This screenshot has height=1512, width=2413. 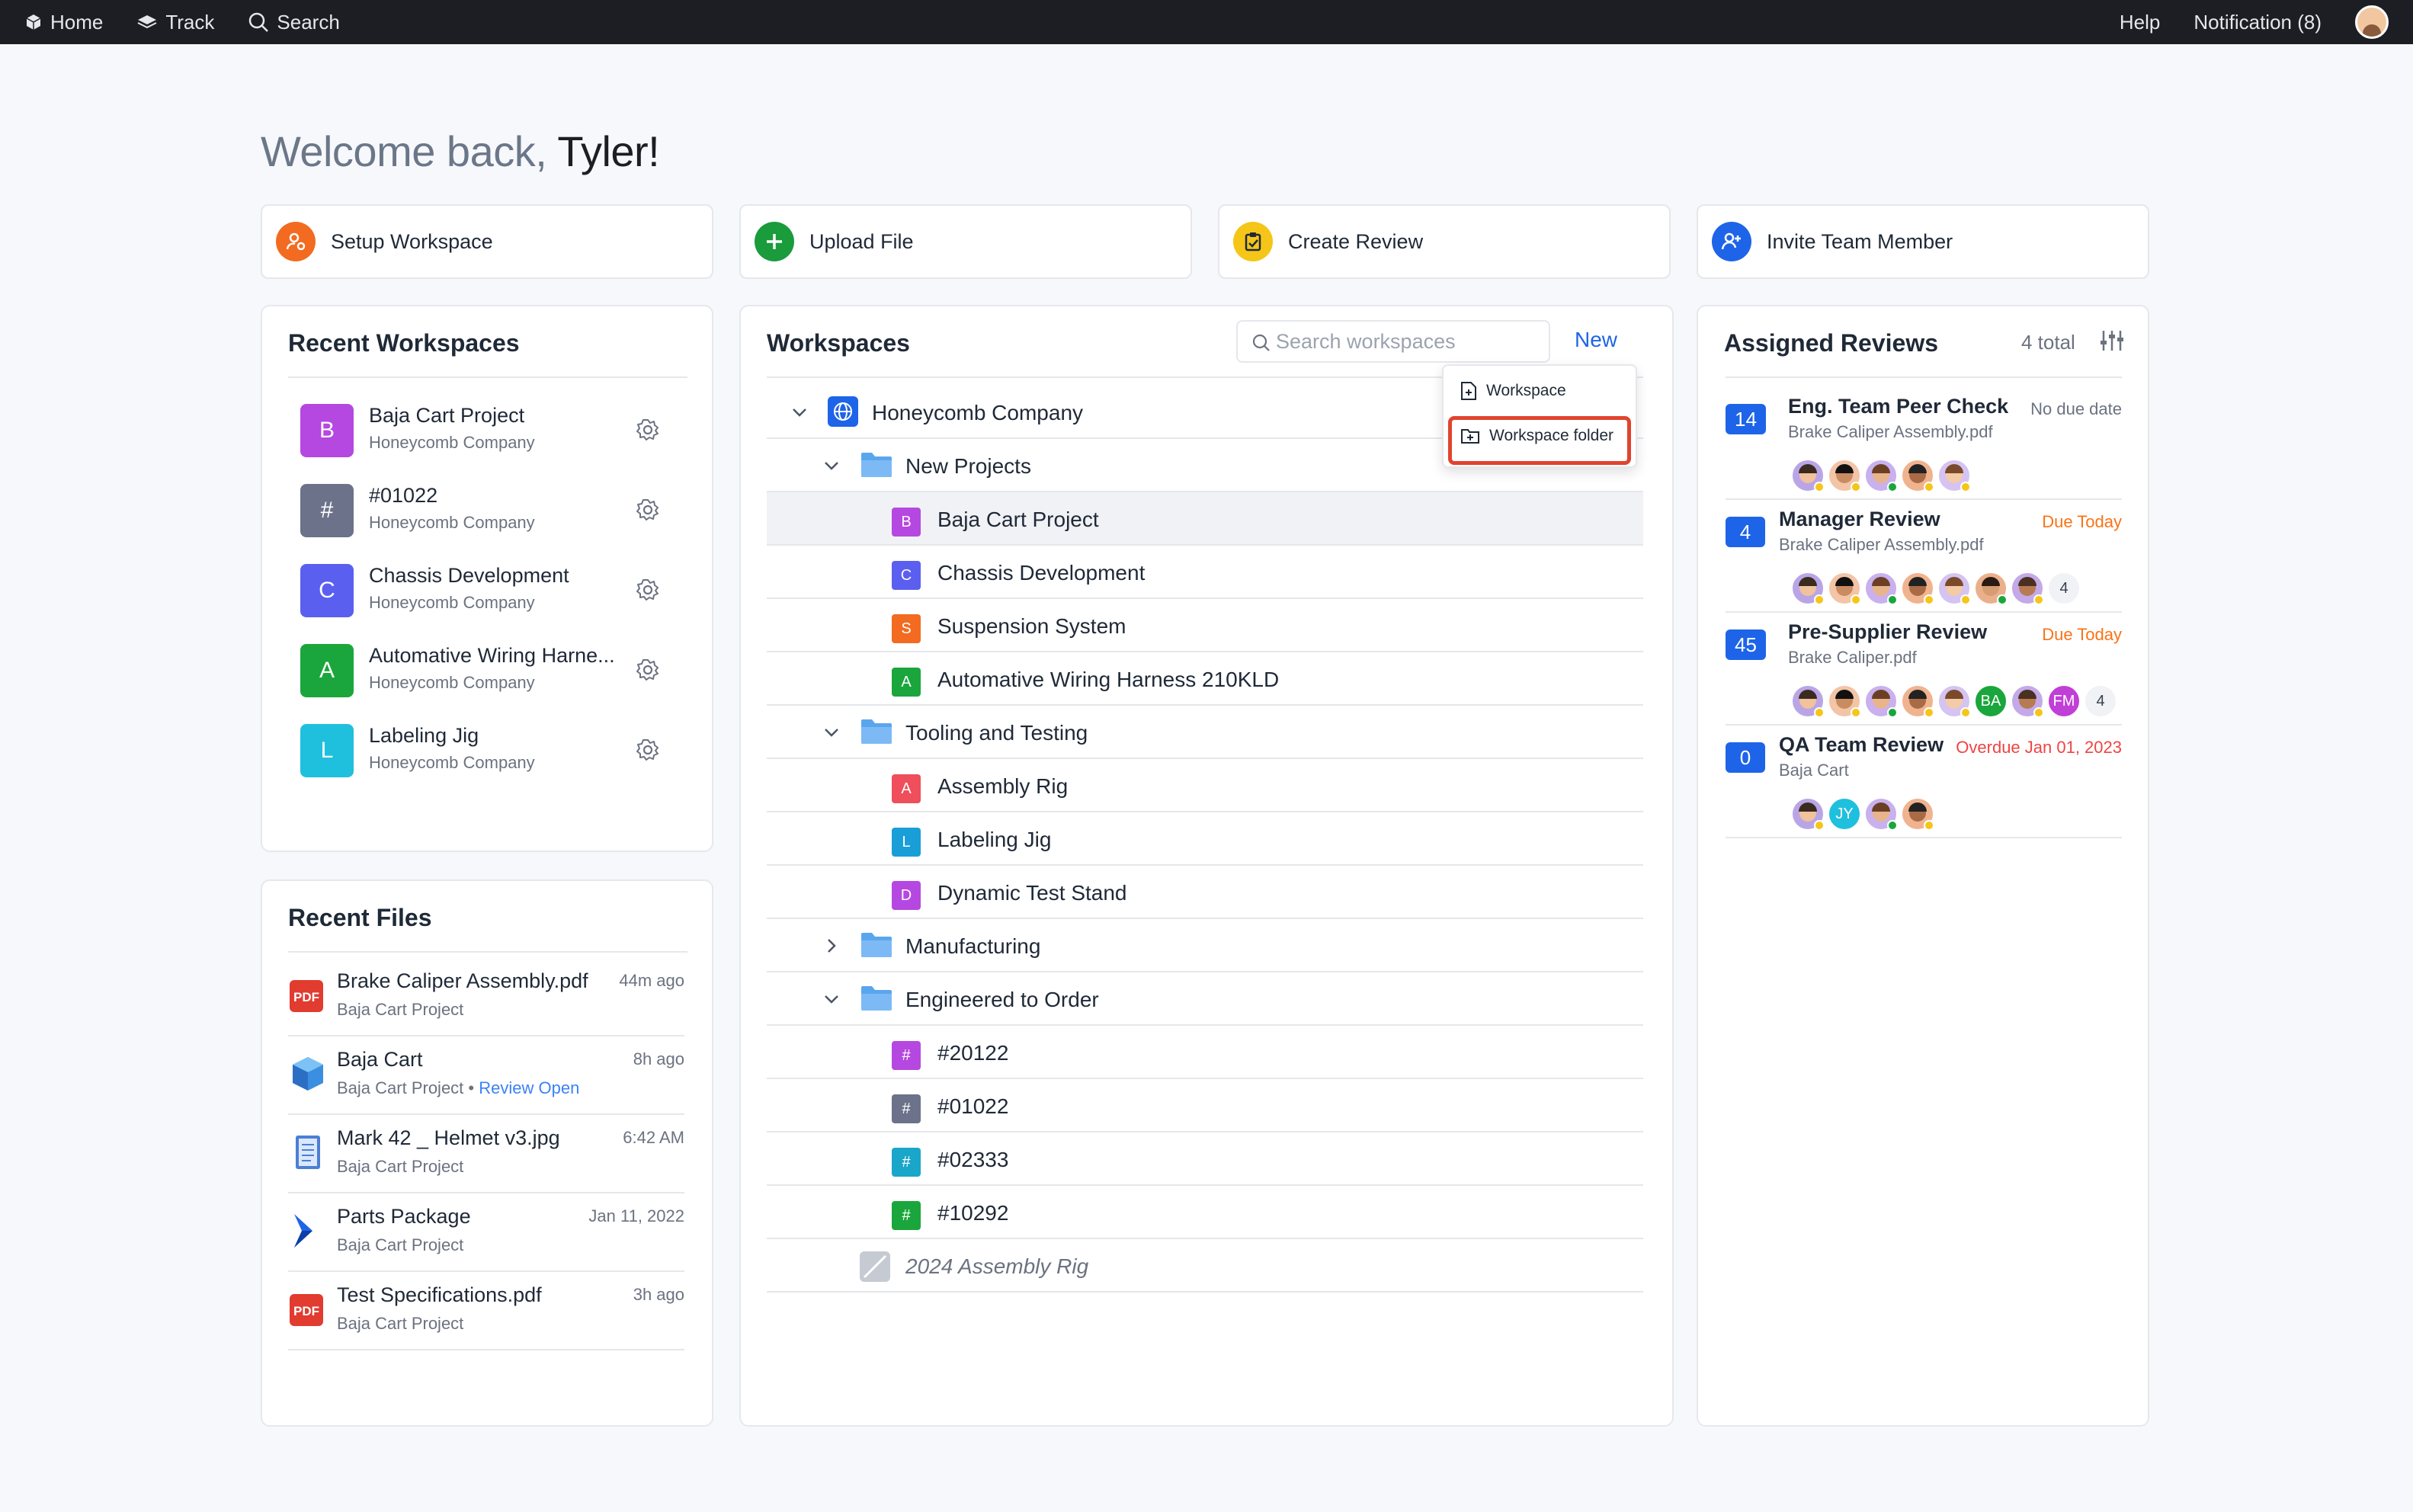 I want to click on invite-team-member-button: Invite Team Member, so click(x=1923, y=241).